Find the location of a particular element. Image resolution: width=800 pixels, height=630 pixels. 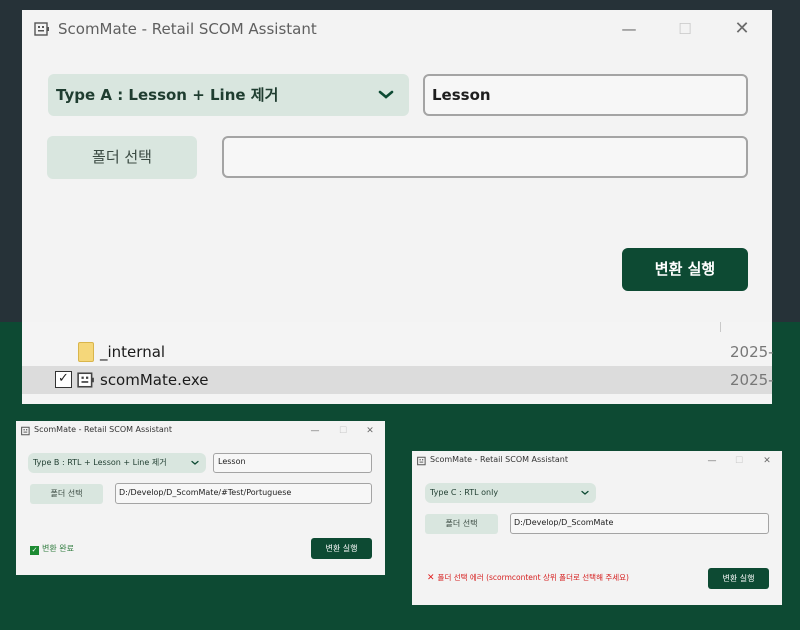

type-select-value: Type B : RTL + Lesson + Line 제거 is located at coordinates (100, 462).